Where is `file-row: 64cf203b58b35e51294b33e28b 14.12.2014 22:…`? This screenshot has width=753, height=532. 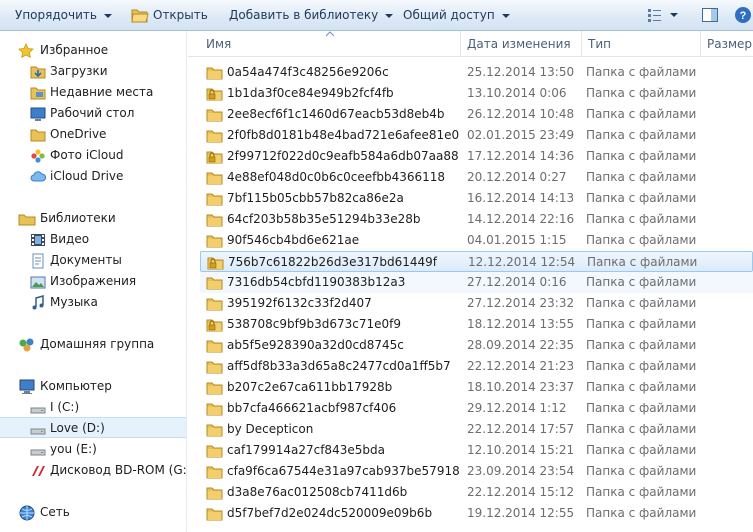
file-row: 64cf203b58b35e51294b33e28b 14.12.2014 22:… is located at coordinates (476, 219).